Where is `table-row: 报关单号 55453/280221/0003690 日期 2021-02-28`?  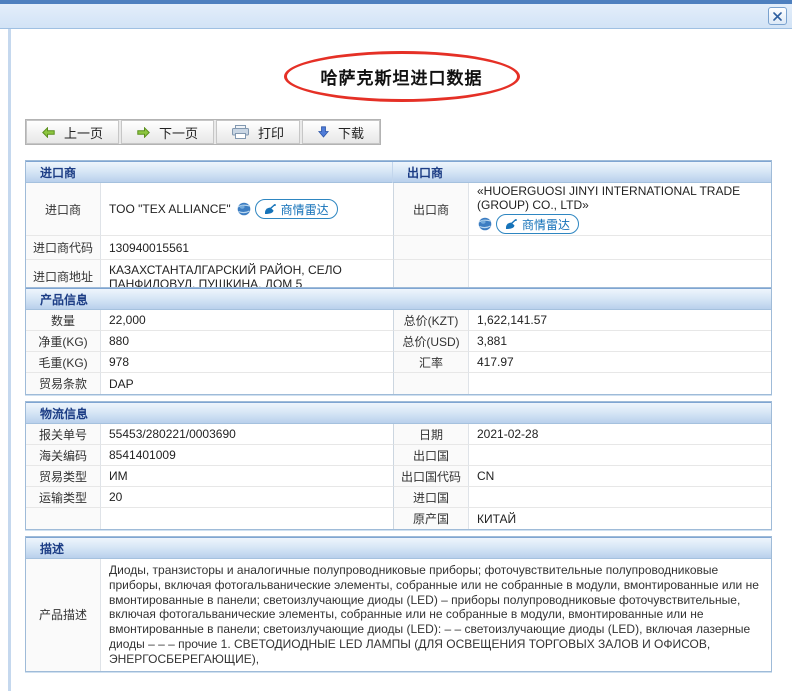 table-row: 报关单号 55453/280221/0003690 日期 2021-02-28 is located at coordinates (398, 434).